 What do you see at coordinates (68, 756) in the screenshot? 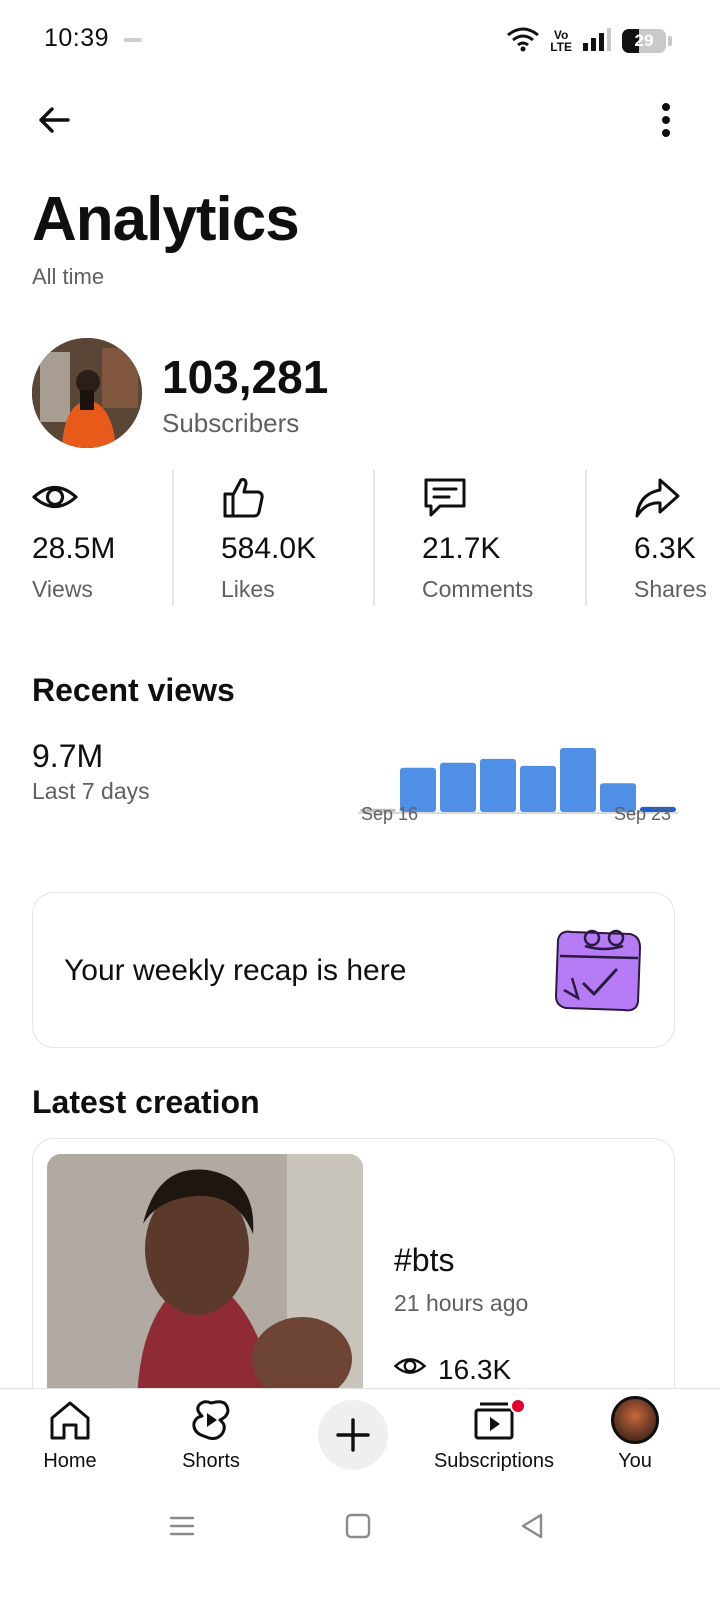
I see `recent-views-value: 9.7M` at bounding box center [68, 756].